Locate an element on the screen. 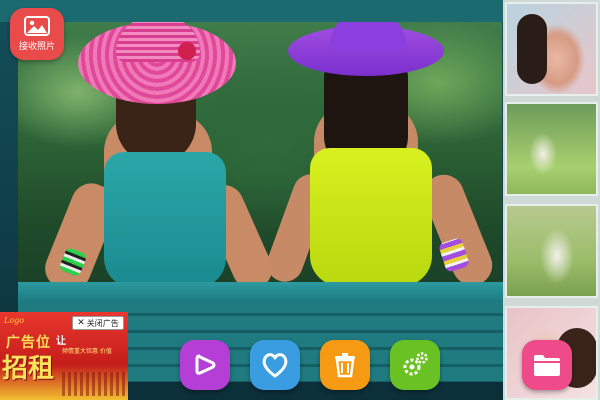 This screenshot has height=400, width=600. ad-decor-text: 让 is located at coordinates (61, 341).